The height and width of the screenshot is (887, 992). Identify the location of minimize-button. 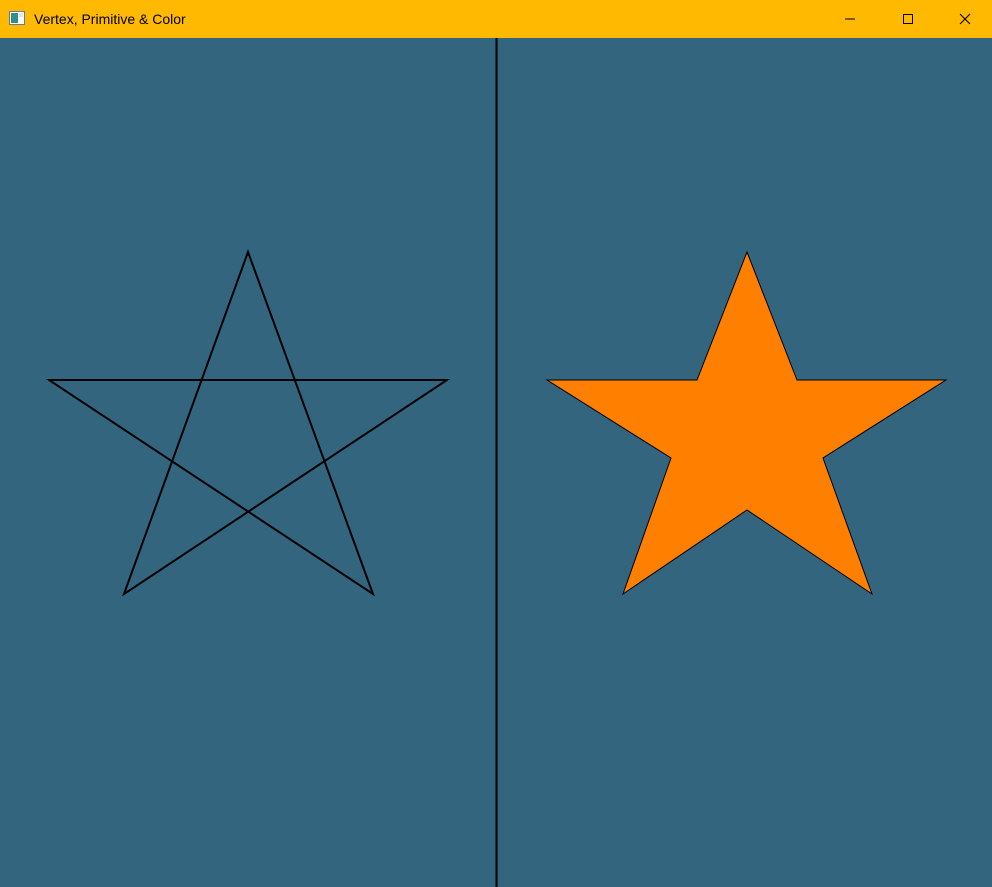
(850, 19).